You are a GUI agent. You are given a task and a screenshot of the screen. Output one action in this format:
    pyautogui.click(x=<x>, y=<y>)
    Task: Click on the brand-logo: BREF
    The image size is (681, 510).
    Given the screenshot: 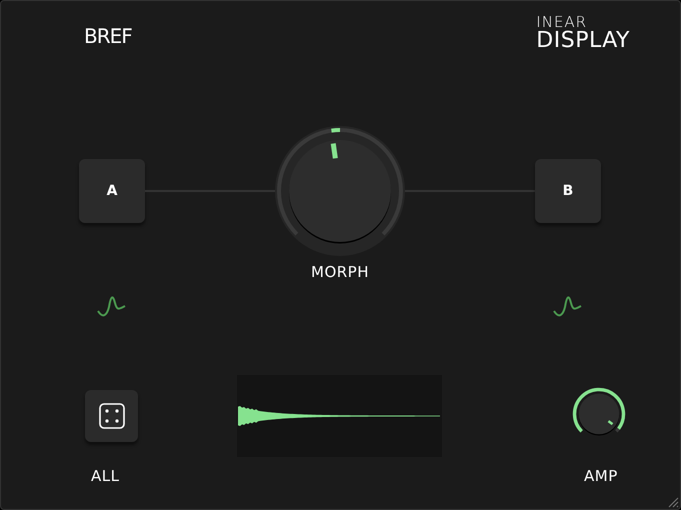 What is the action you would take?
    pyautogui.click(x=108, y=36)
    